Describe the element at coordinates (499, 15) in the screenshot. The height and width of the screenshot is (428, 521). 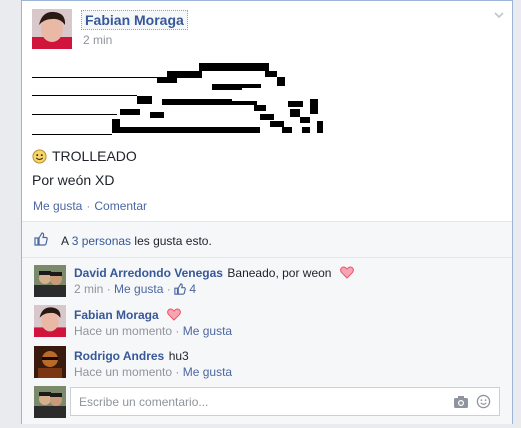
I see `chevron-down-icon` at that location.